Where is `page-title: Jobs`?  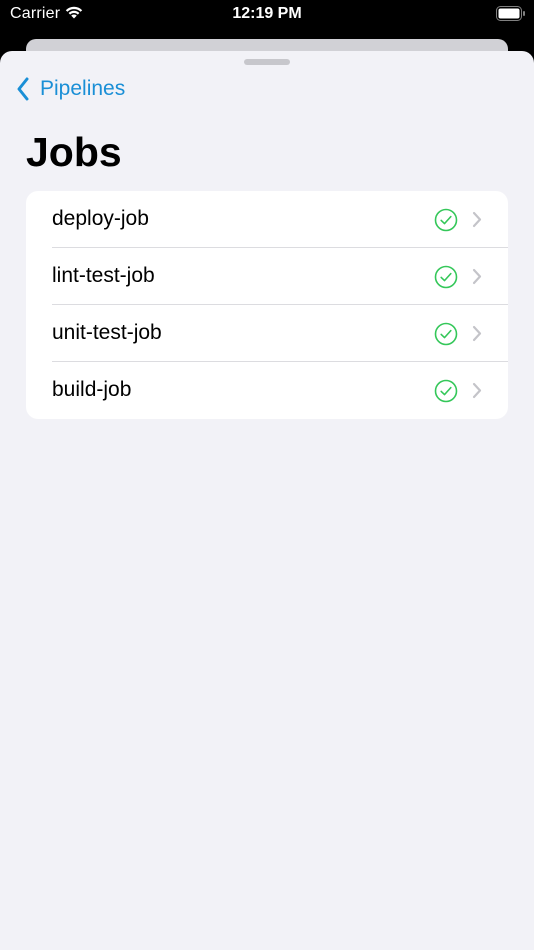
page-title: Jobs is located at coordinates (74, 152).